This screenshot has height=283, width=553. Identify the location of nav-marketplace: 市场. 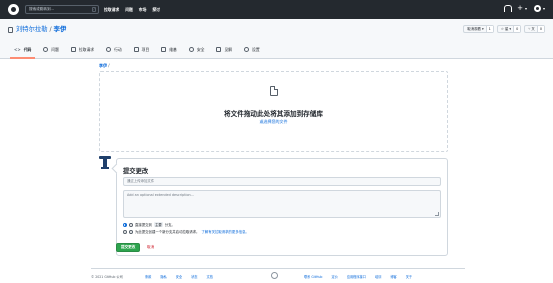
(143, 10).